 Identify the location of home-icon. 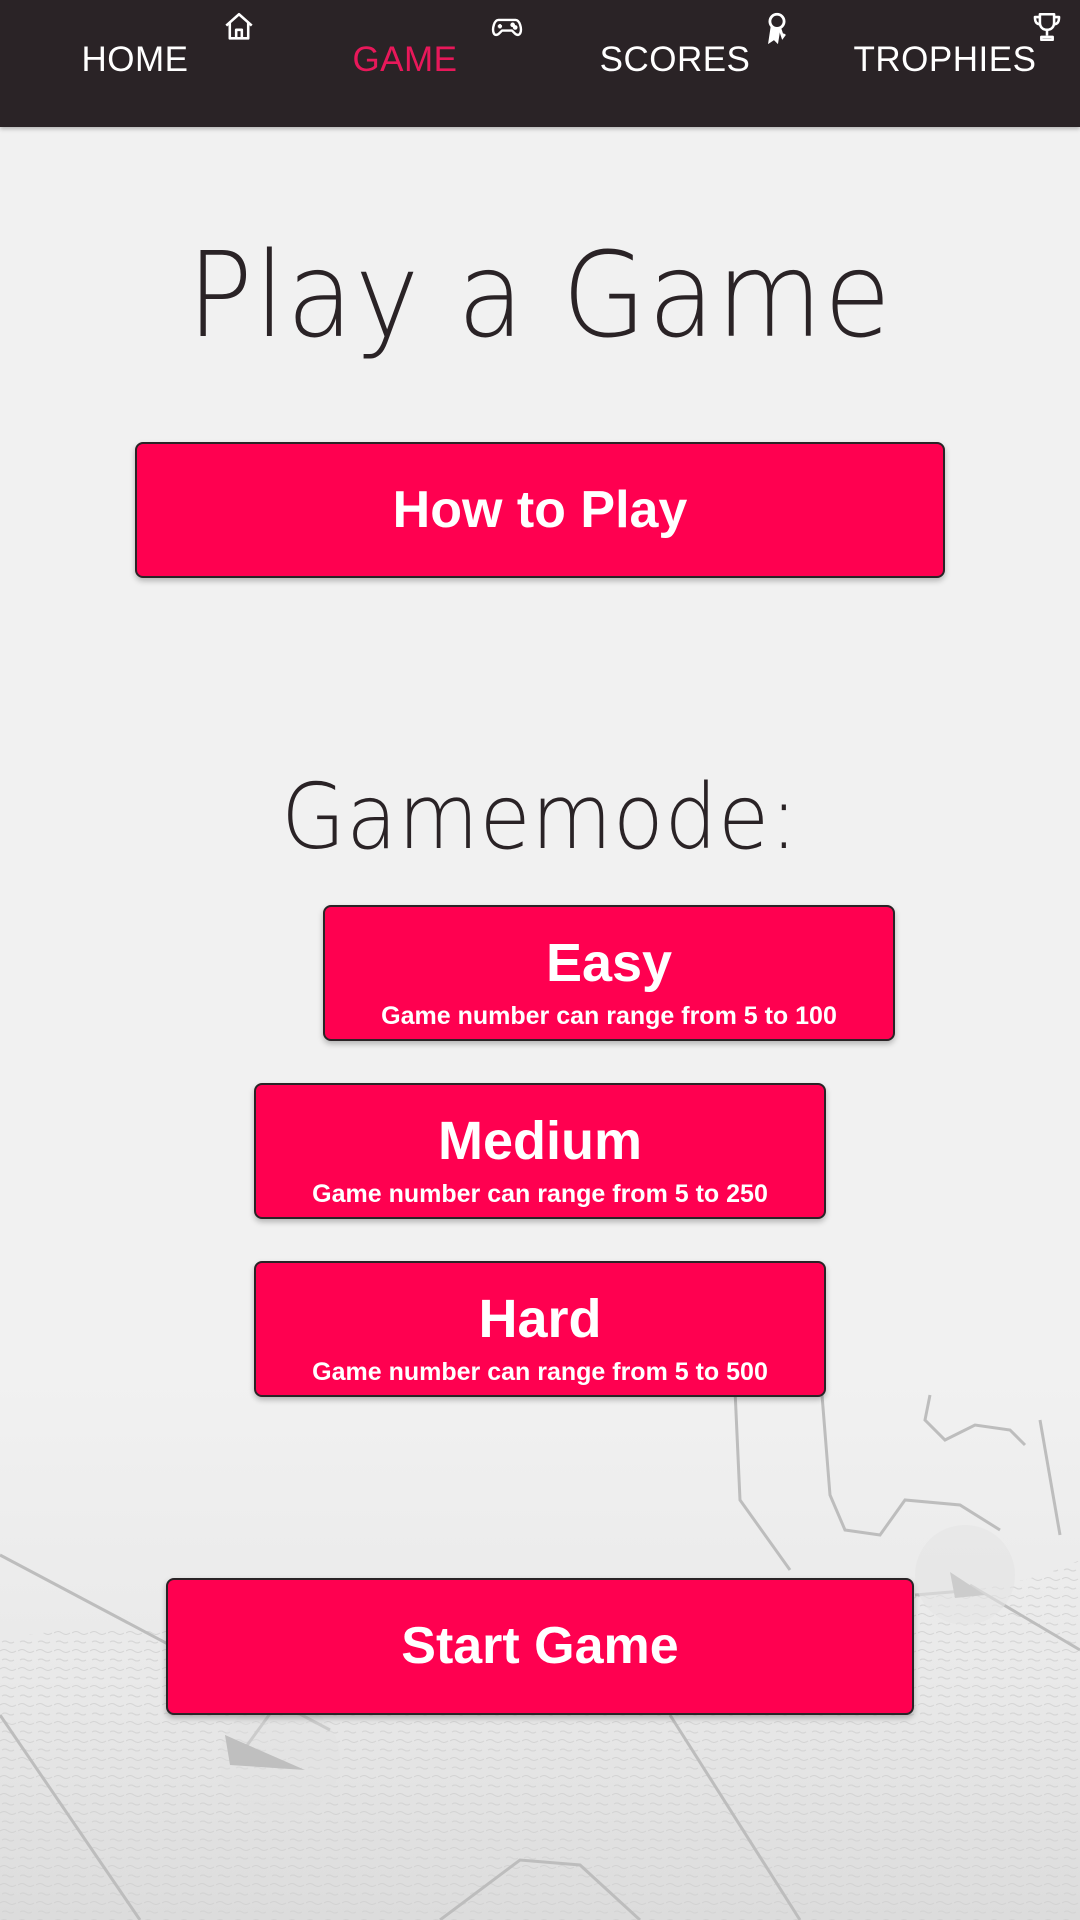
(239, 27).